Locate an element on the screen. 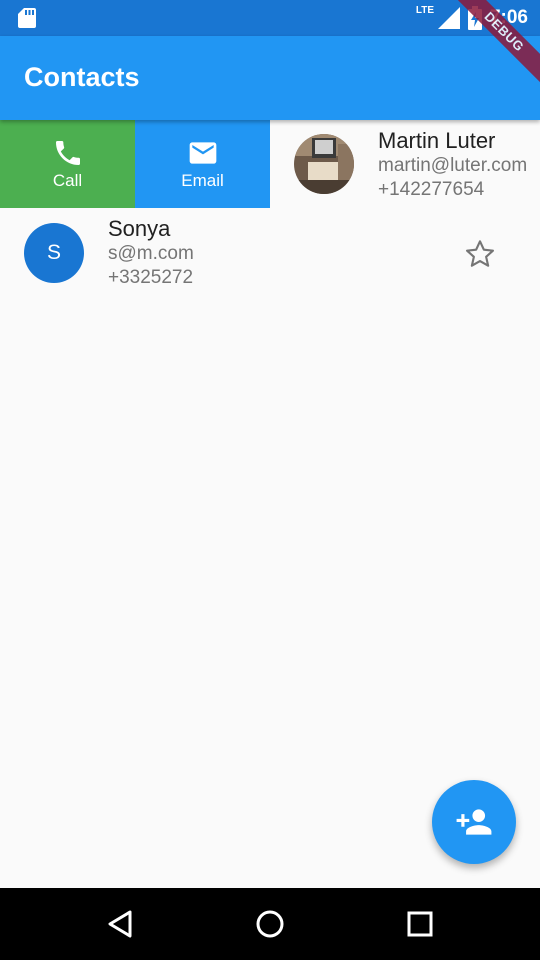 The height and width of the screenshot is (960, 540). call-label: Call is located at coordinates (67, 180).